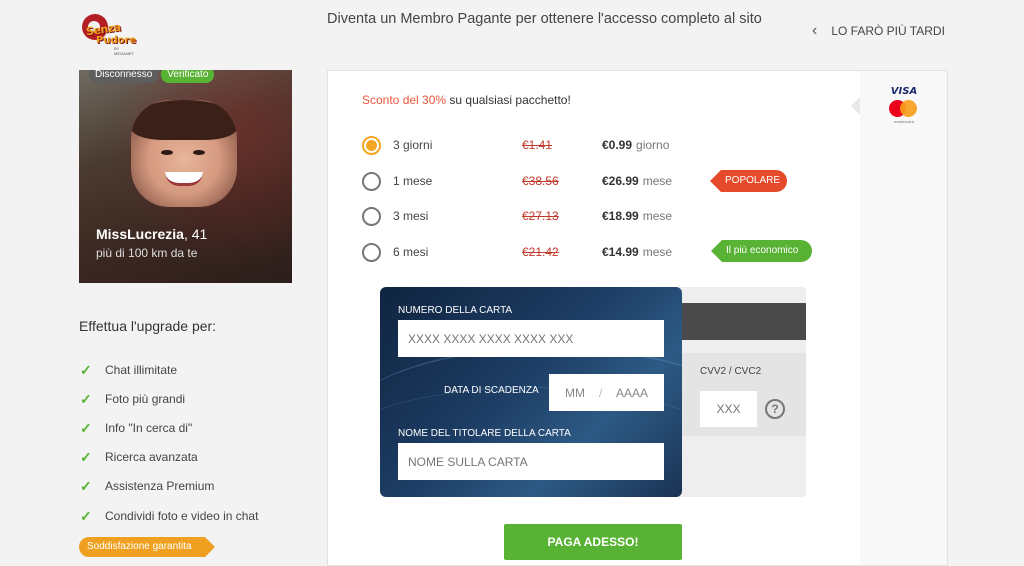 The width and height of the screenshot is (1024, 566). Describe the element at coordinates (110, 34) in the screenshot. I see `site-logo: Senza Pudore BY MEGANET` at that location.